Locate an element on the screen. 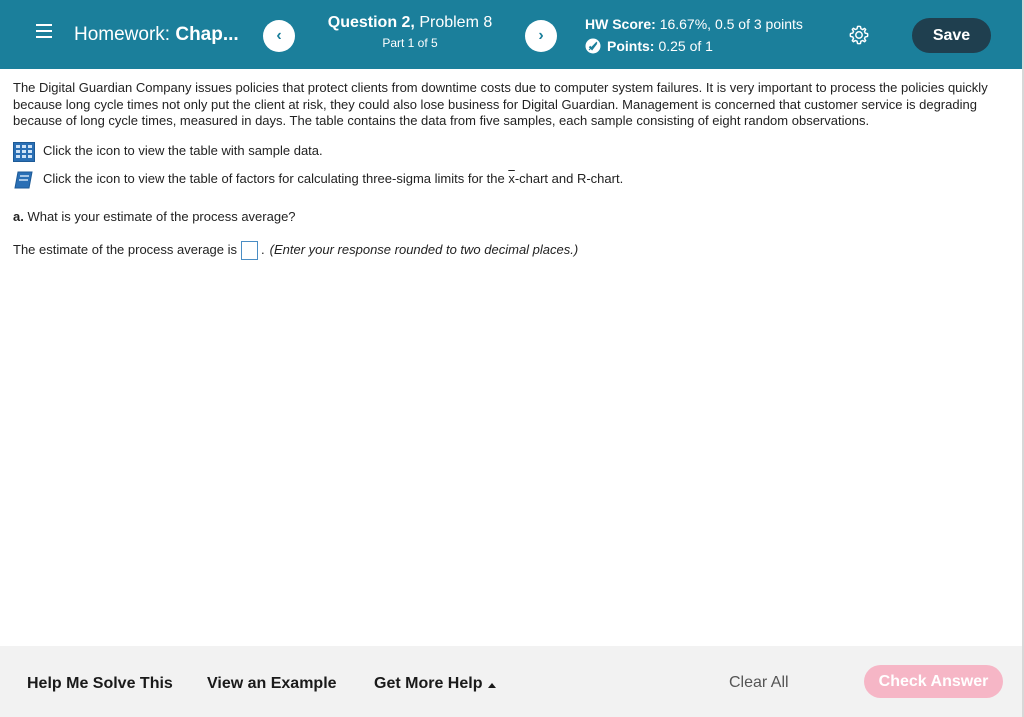 The width and height of the screenshot is (1024, 717). book-icon is located at coordinates (24, 180).